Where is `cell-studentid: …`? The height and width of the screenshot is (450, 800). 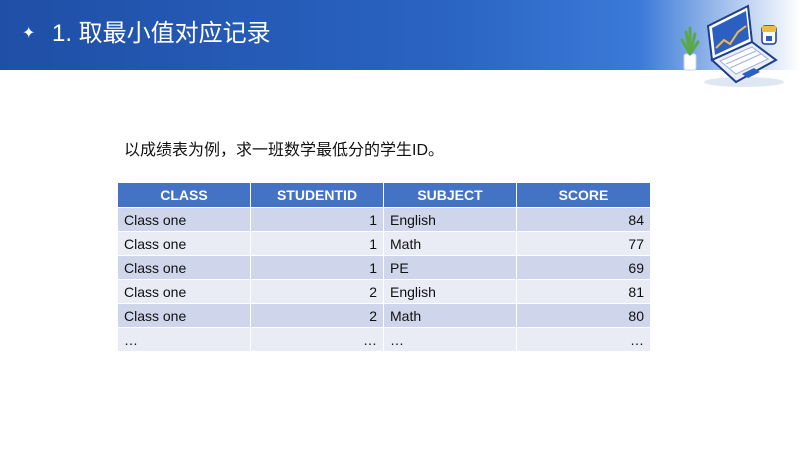
cell-studentid: … is located at coordinates (317, 339).